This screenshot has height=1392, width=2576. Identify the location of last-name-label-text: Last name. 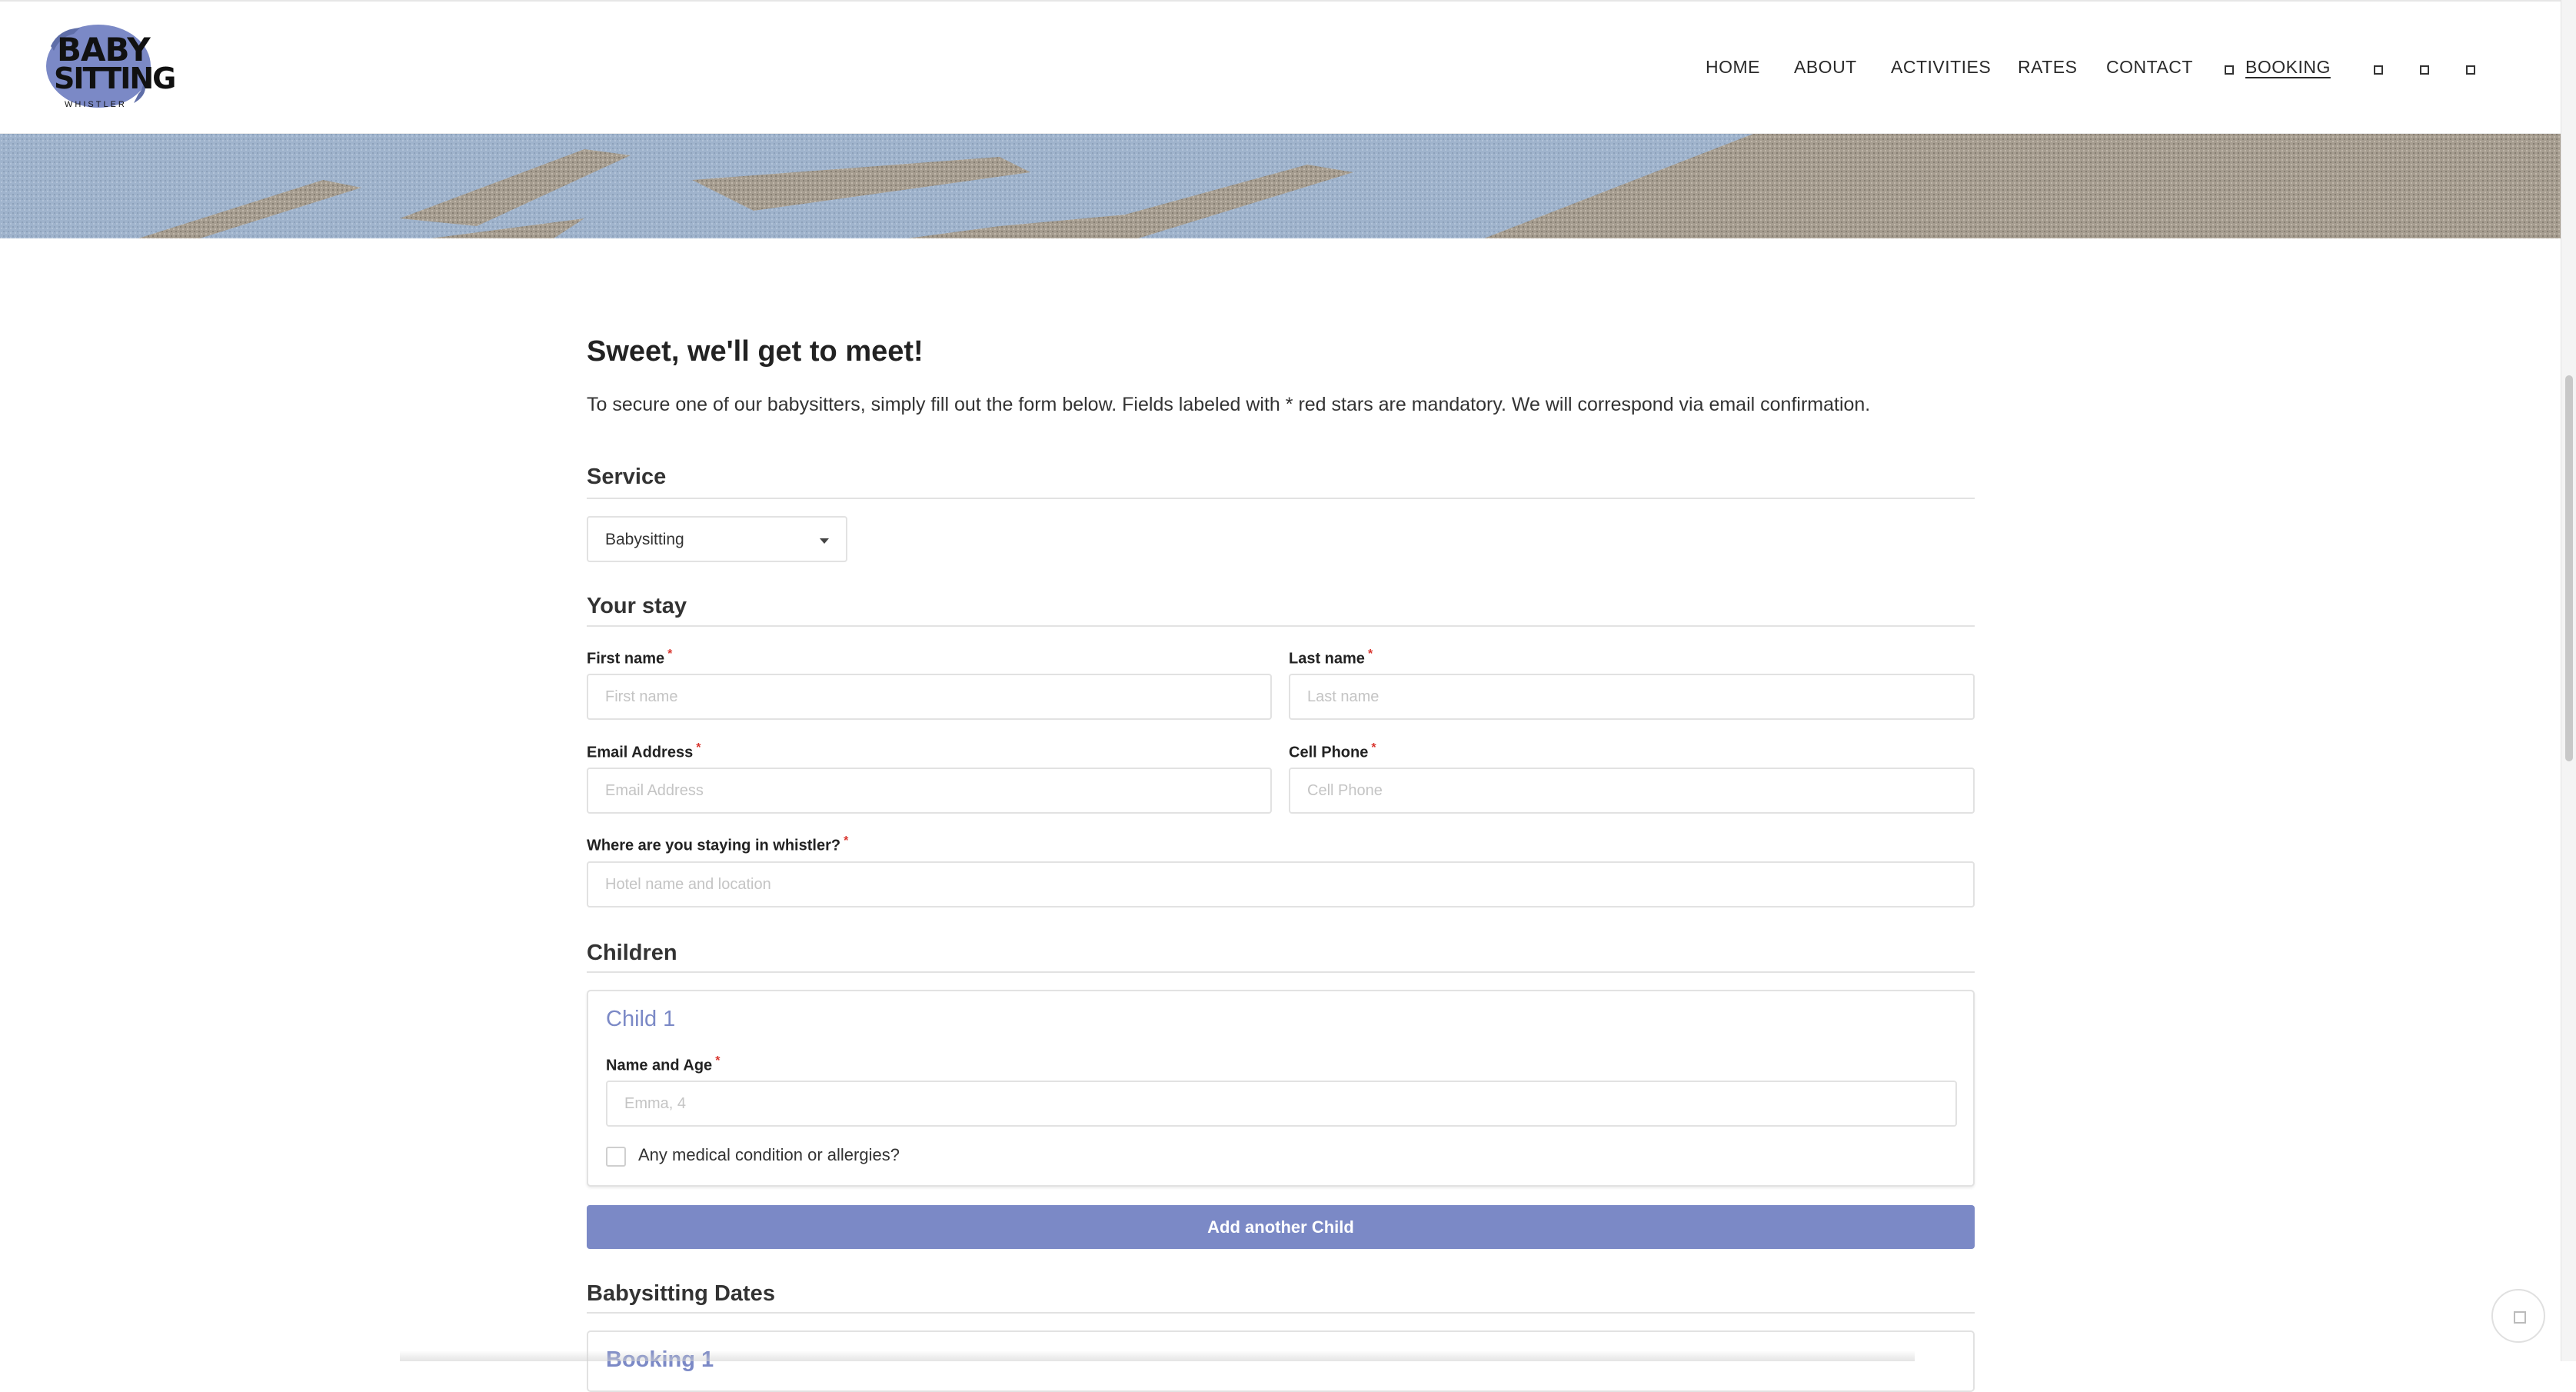
(1327, 659).